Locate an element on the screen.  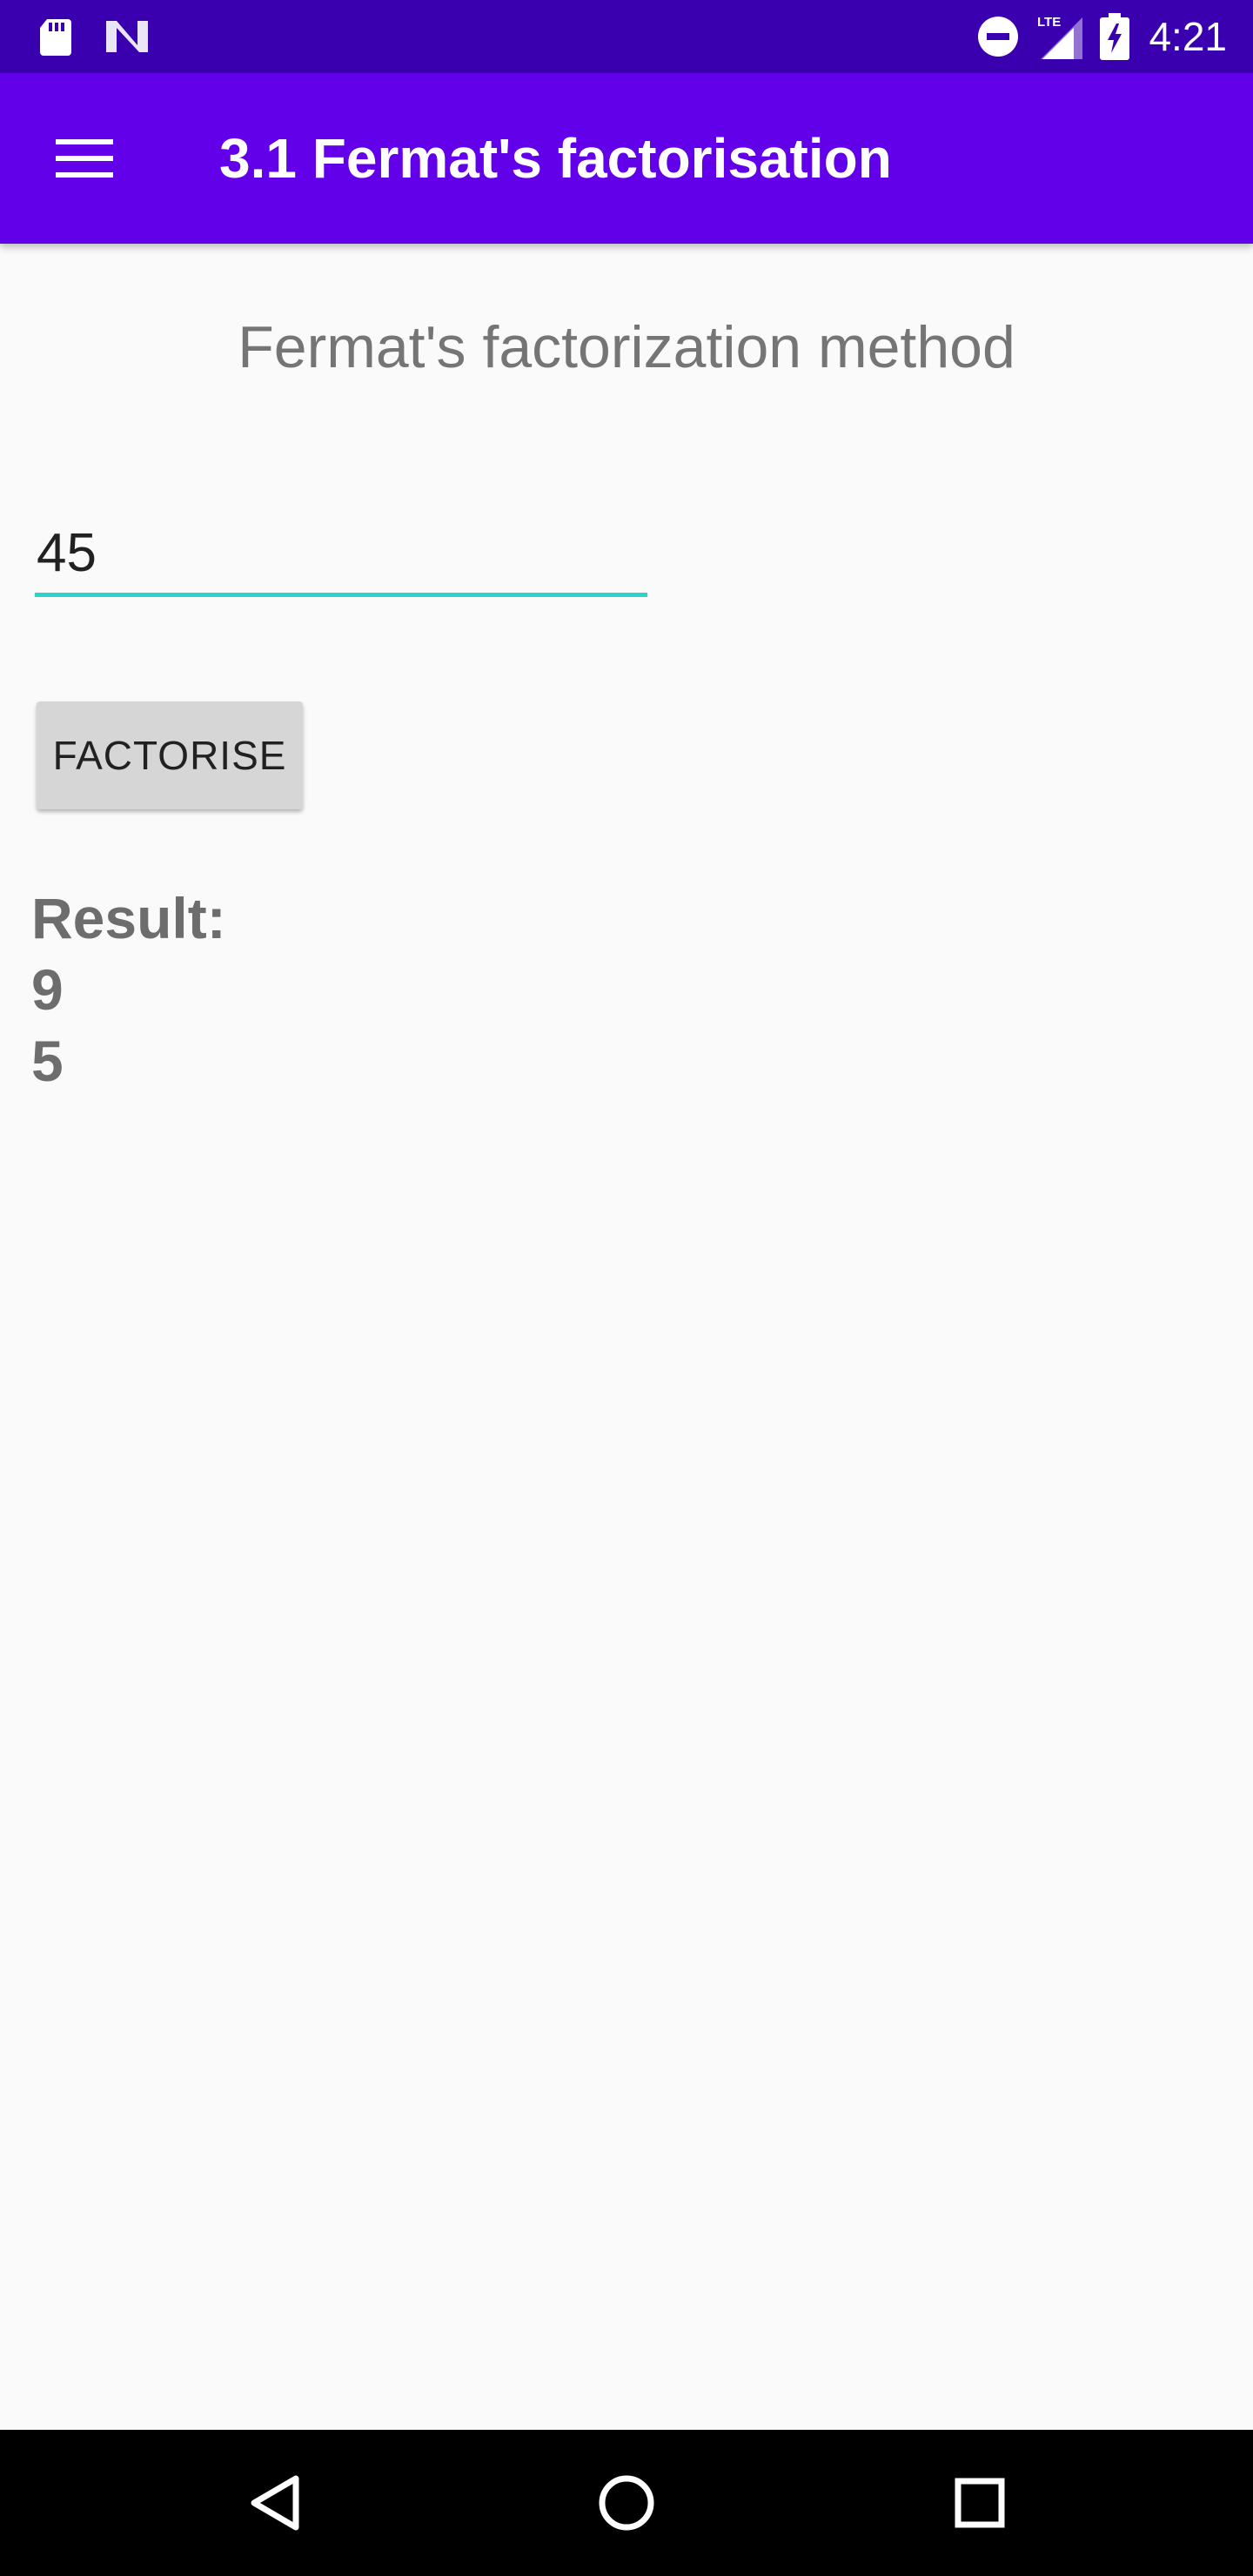
factorise-button: FACTORISE is located at coordinates (170, 755).